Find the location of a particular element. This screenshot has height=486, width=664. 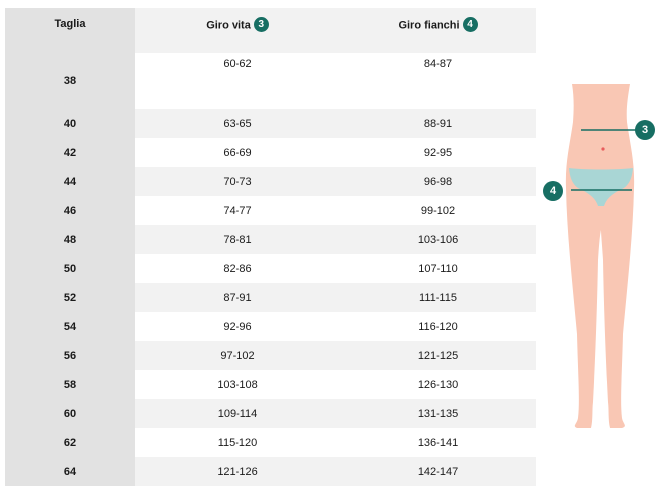

size-cell: 38 is located at coordinates (70, 81).